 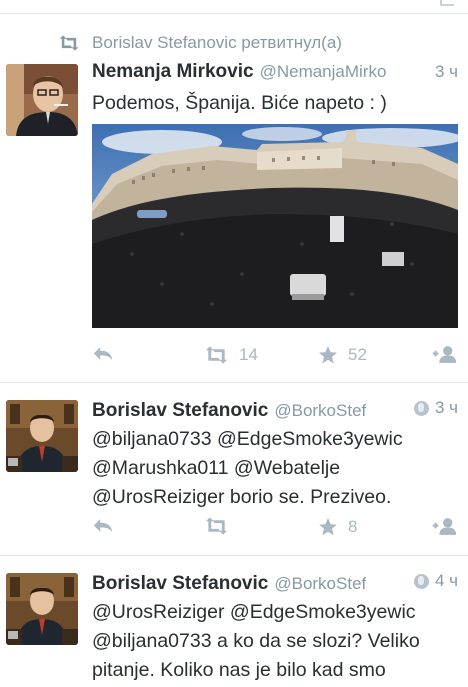 What do you see at coordinates (446, 580) in the screenshot?
I see `tweet-time-label: 4 ч` at bounding box center [446, 580].